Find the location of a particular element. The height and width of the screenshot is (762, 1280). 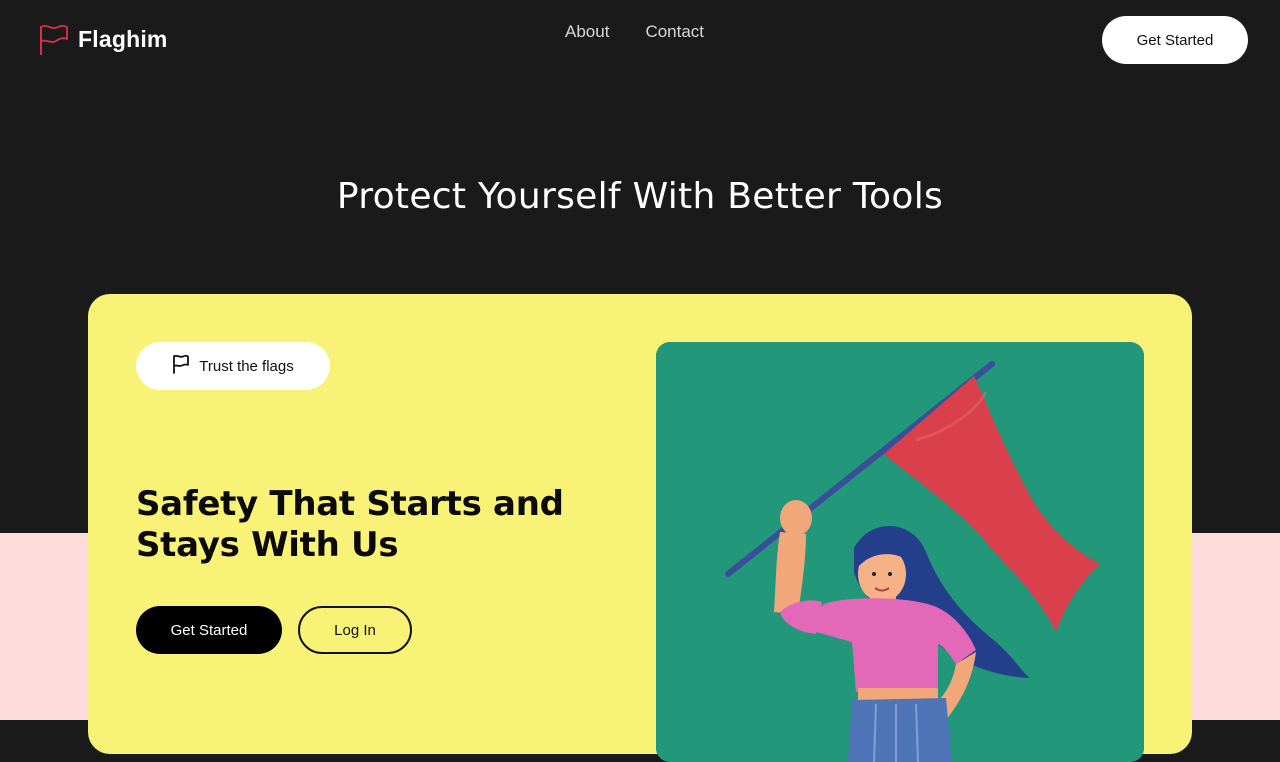

flag-logo-icon is located at coordinates (54, 39).